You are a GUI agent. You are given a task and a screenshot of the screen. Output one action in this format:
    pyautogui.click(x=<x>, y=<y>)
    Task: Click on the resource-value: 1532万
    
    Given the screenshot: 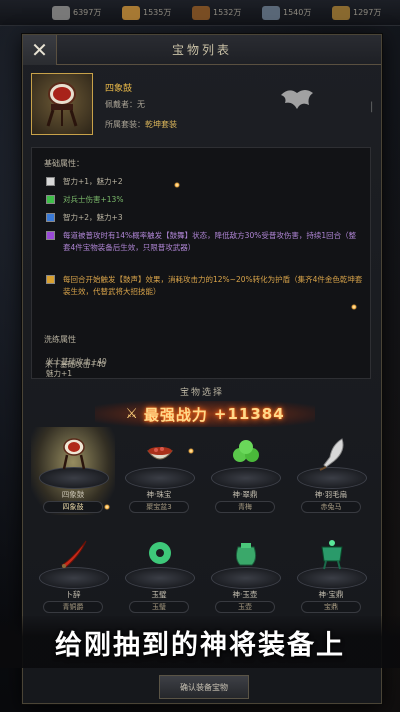 What is the action you would take?
    pyautogui.click(x=227, y=12)
    